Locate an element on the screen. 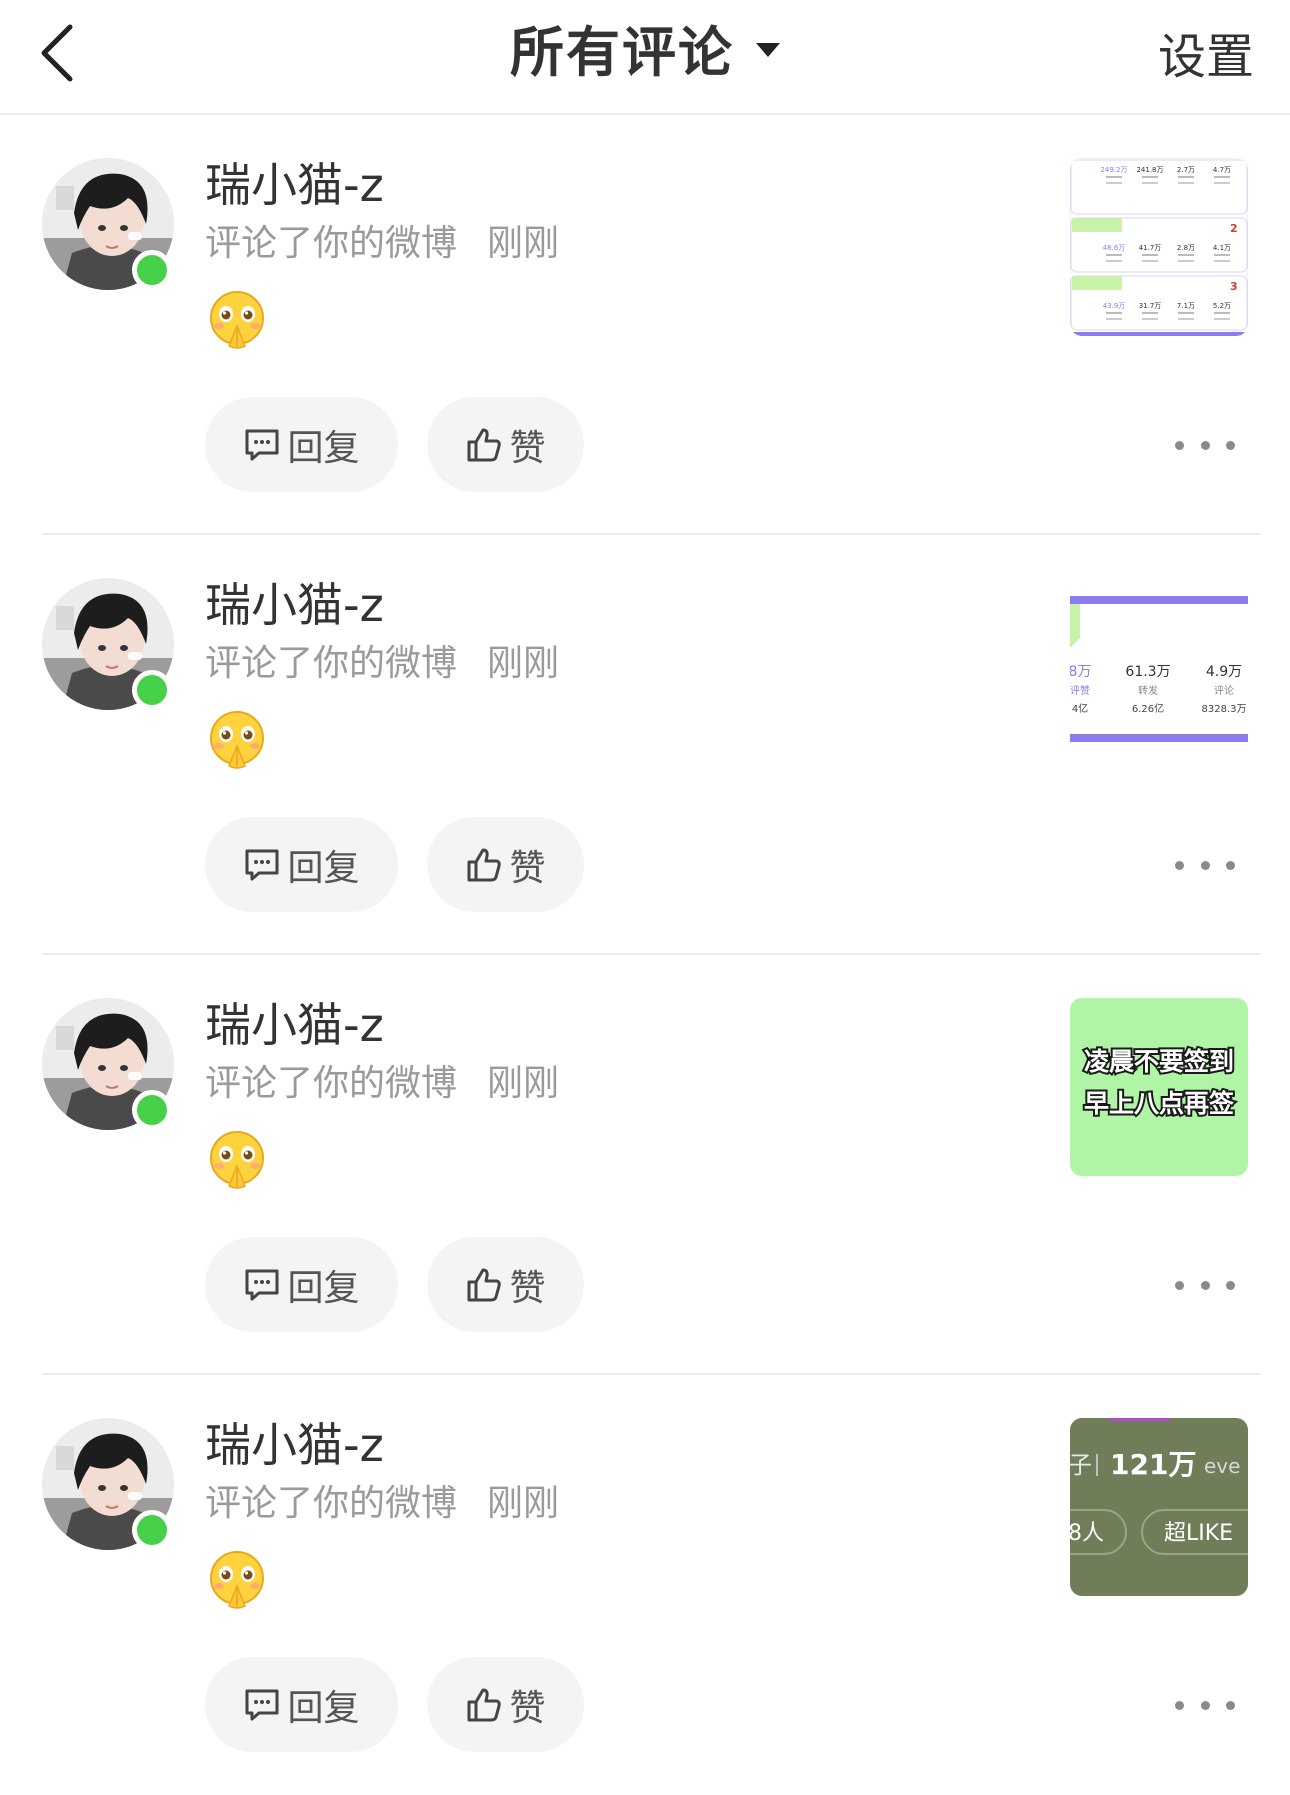  stat-label: 转发 is located at coordinates (1148, 690).